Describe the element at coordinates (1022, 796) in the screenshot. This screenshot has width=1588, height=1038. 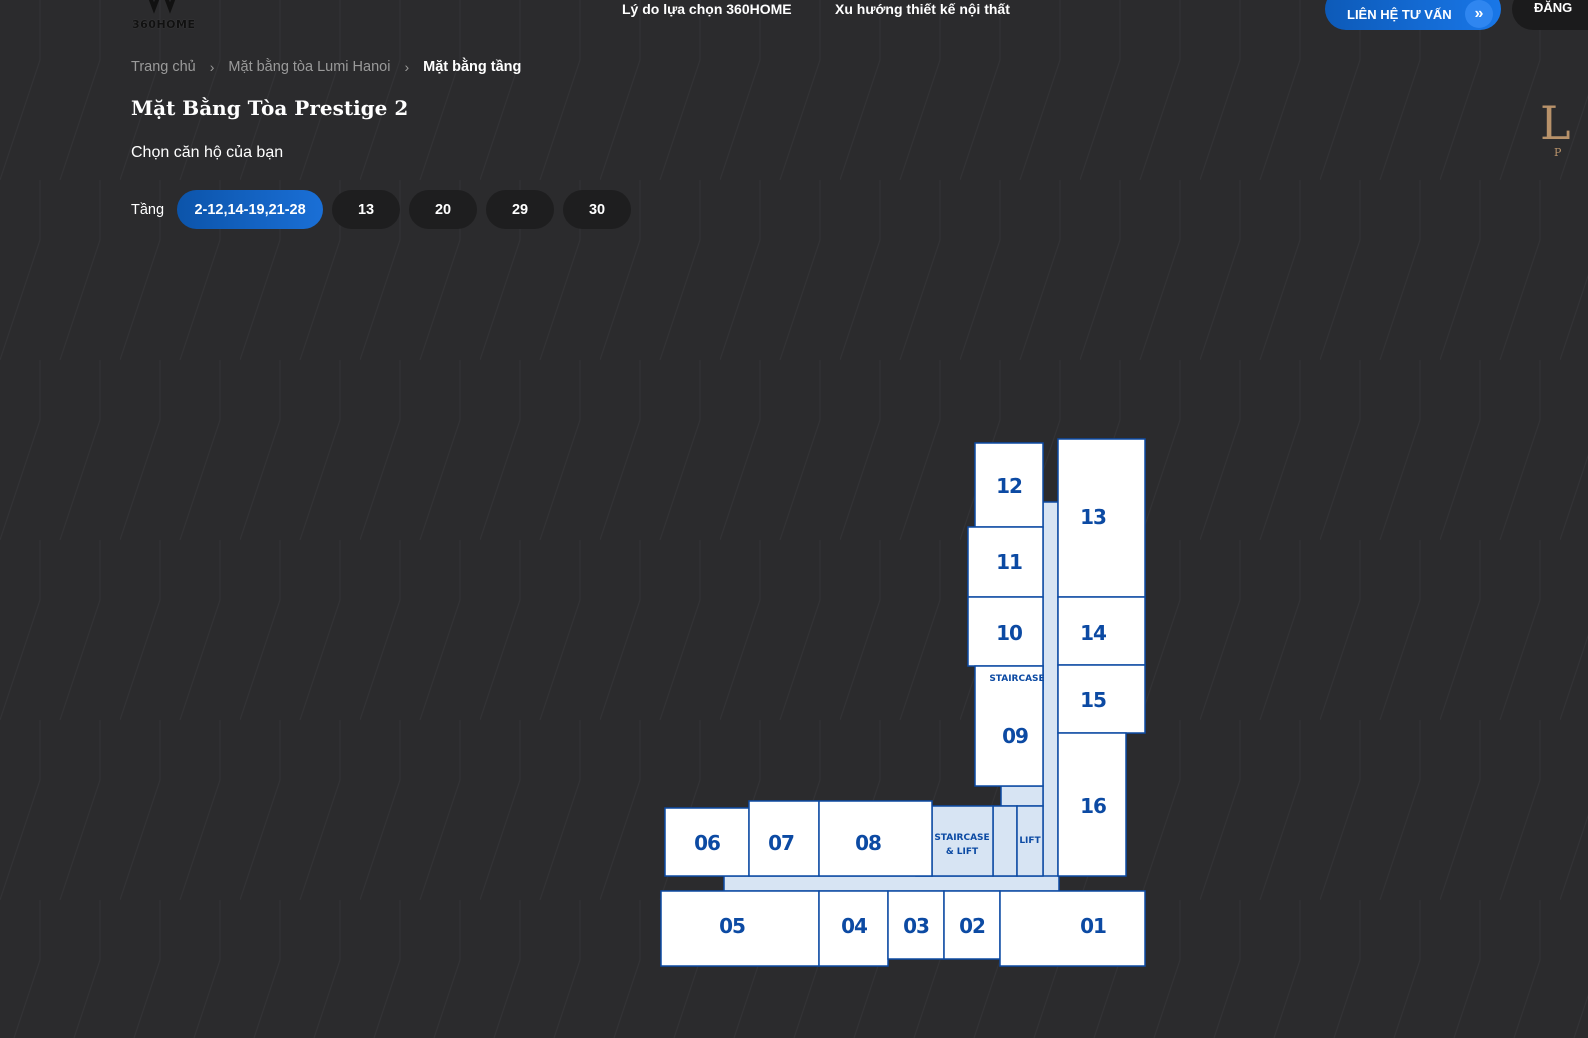
I see `corridor-connector` at that location.